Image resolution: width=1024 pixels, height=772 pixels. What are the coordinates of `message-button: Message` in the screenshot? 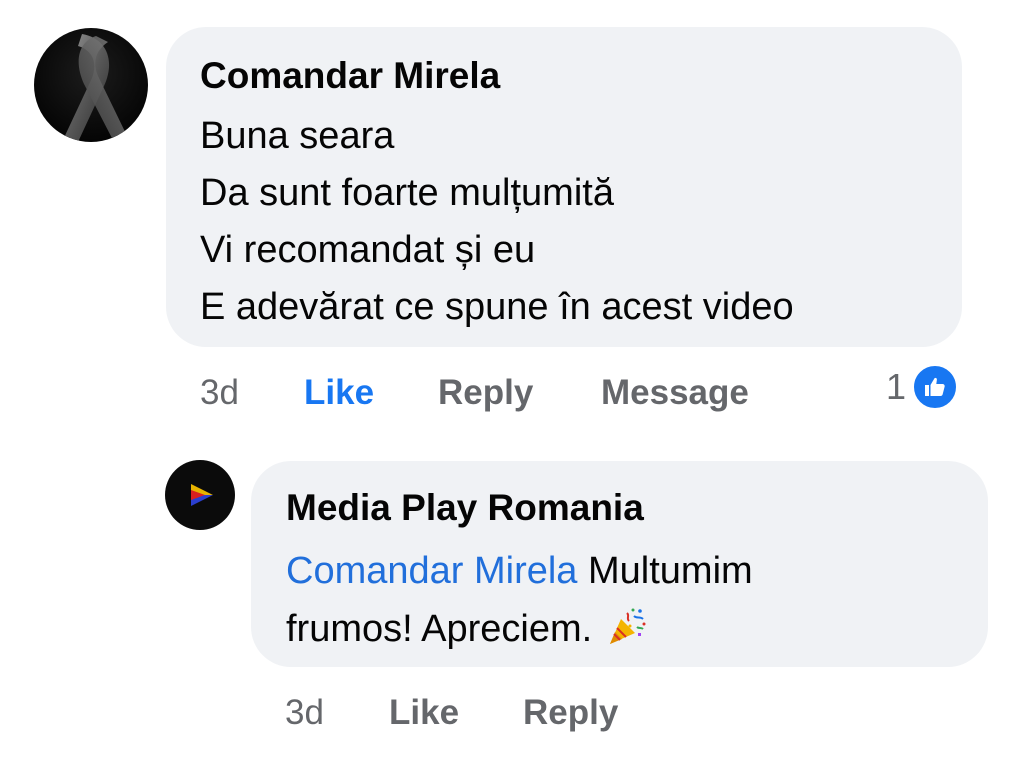 It's located at (675, 393).